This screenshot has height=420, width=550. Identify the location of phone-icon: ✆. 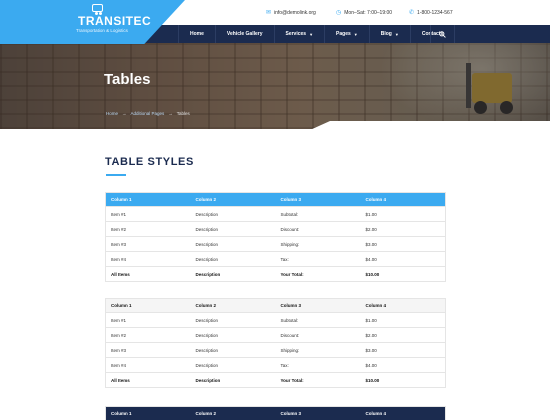
(412, 13).